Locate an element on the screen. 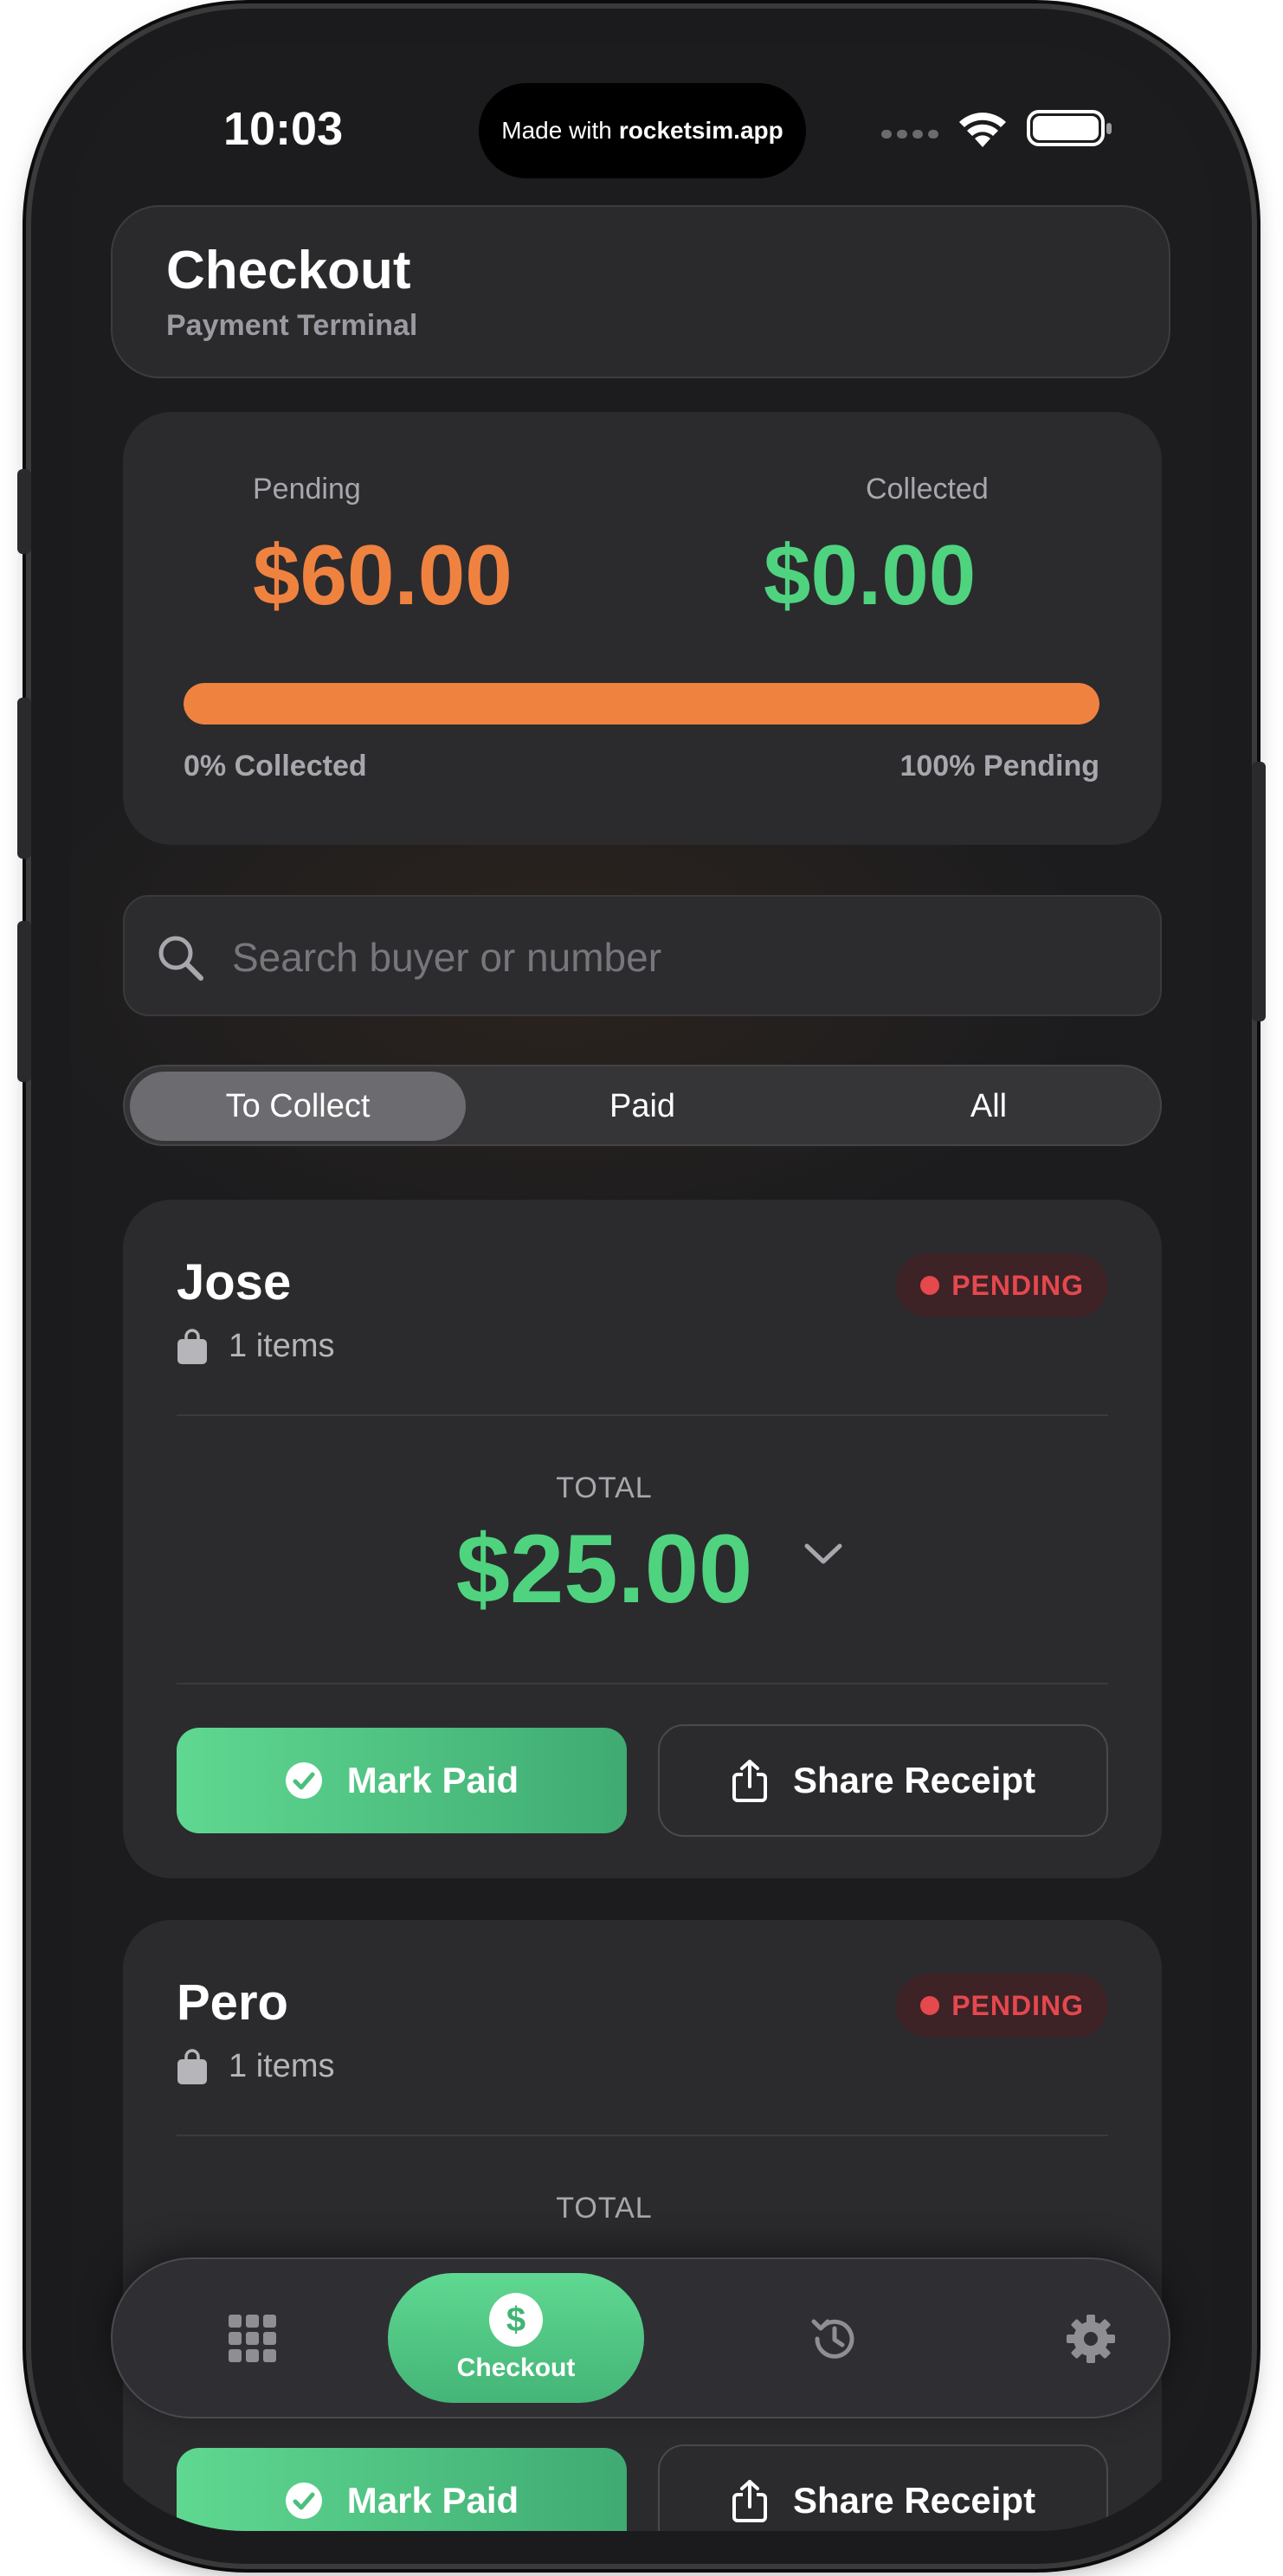 The width and height of the screenshot is (1283, 2576). progress-pending-fill is located at coordinates (641, 703).